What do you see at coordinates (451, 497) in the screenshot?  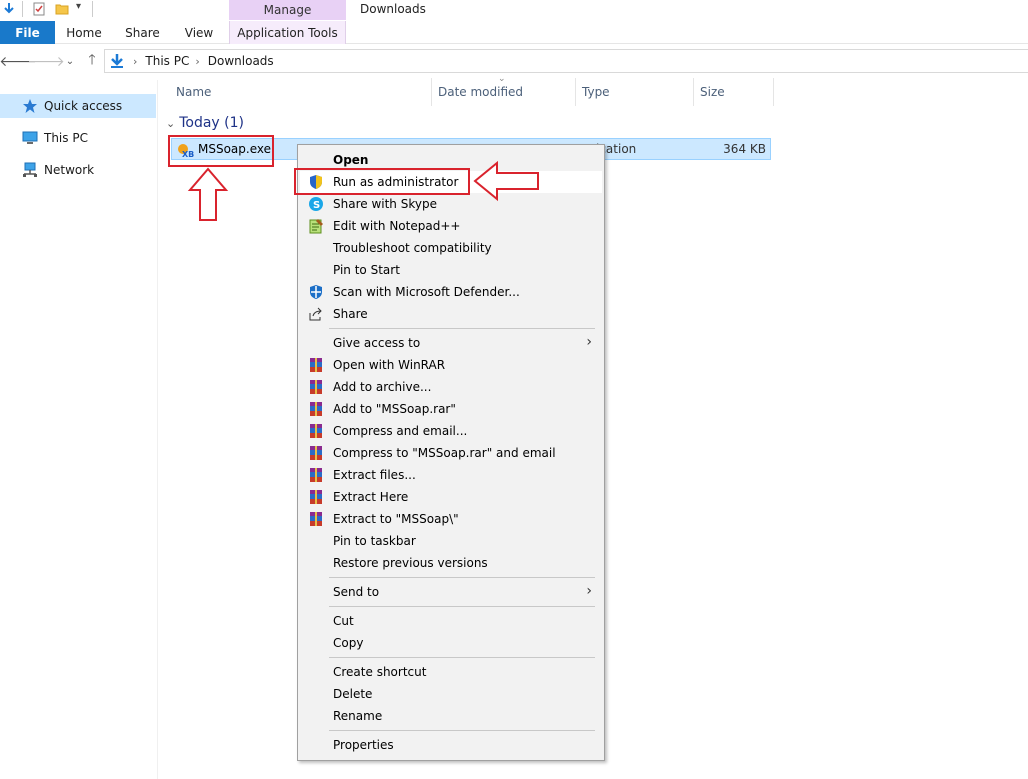 I see `menu-item-extract-here: Extract Here` at bounding box center [451, 497].